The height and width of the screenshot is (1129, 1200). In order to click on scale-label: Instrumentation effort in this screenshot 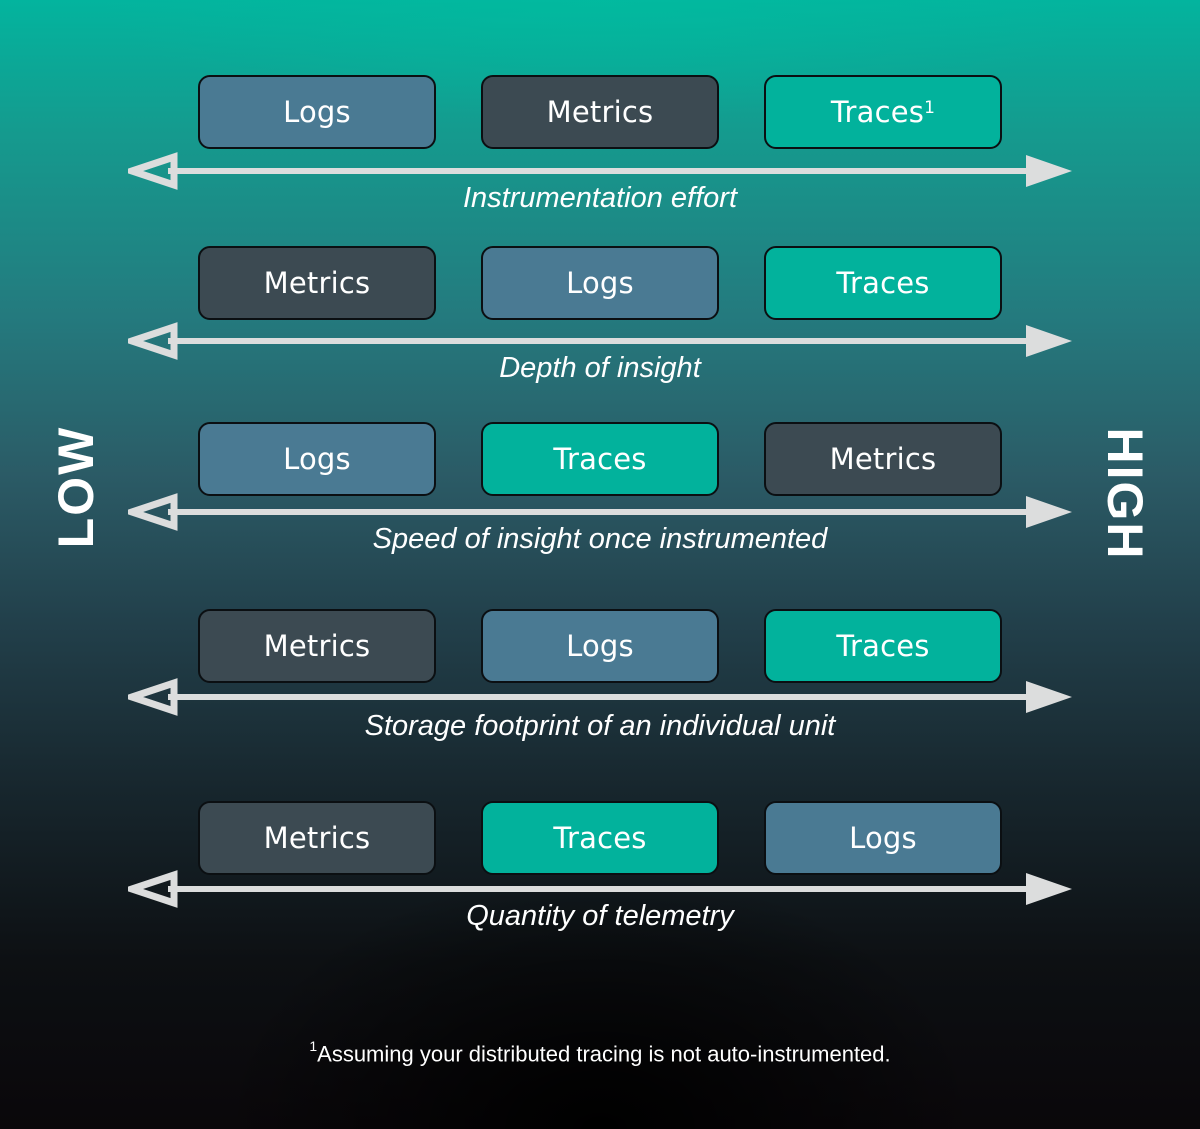, I will do `click(600, 198)`.